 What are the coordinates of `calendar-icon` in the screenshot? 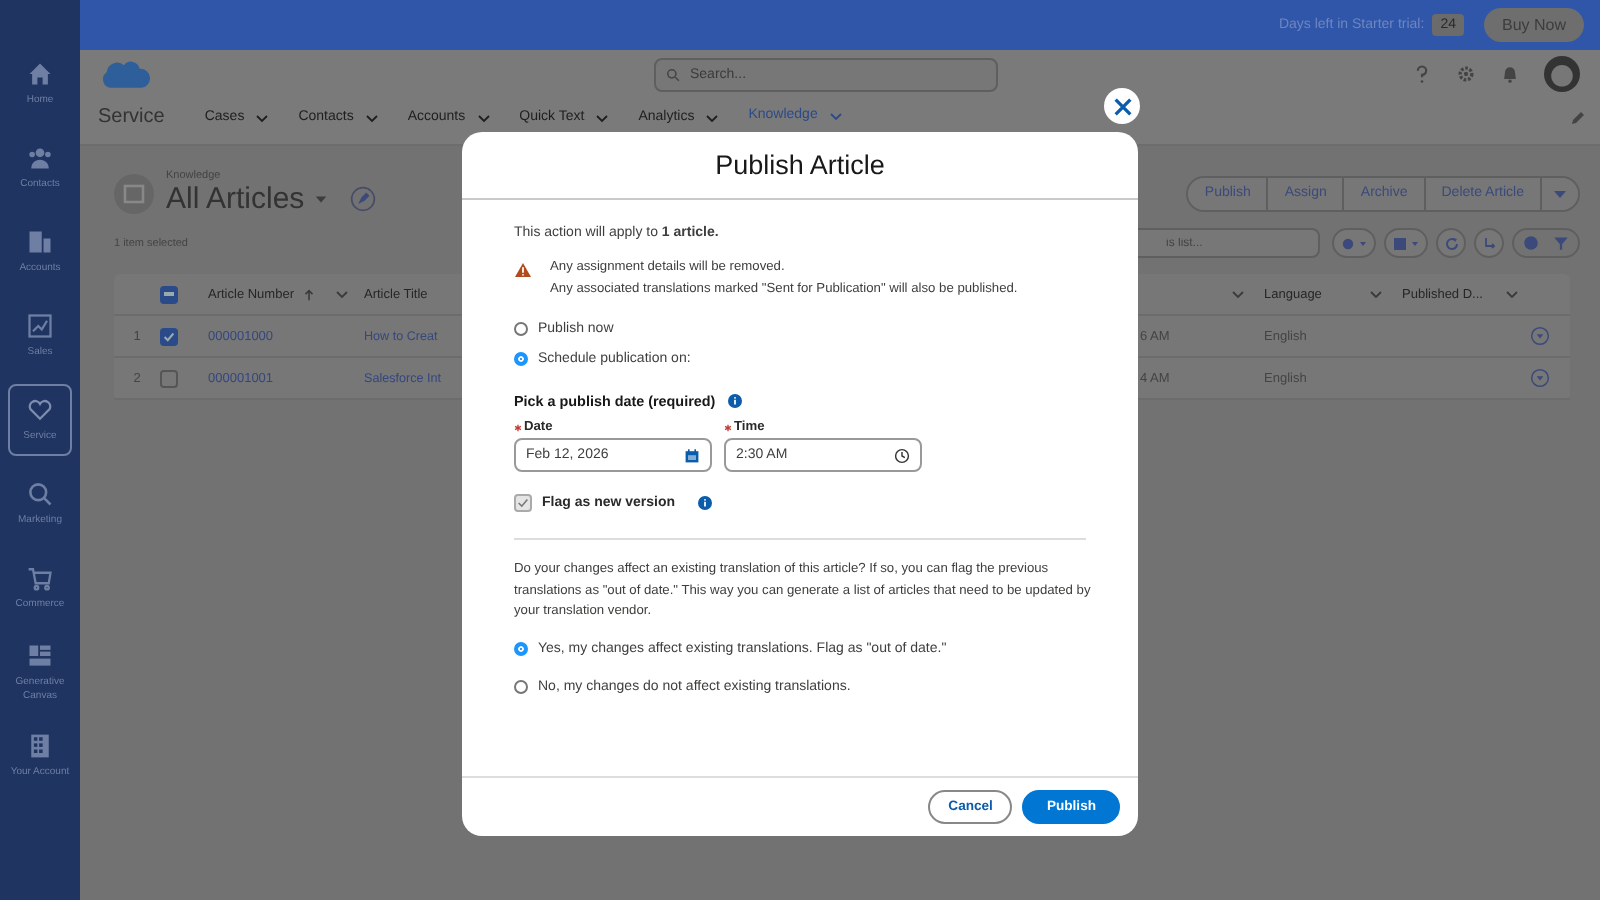 It's located at (692, 455).